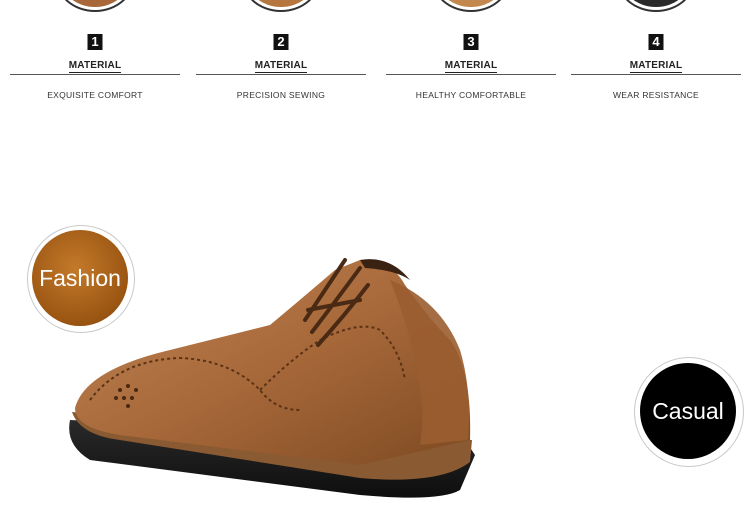 The image size is (750, 532). Describe the element at coordinates (471, 95) in the screenshot. I see `feature-description: HEALTHY COMFORTABLE` at that location.